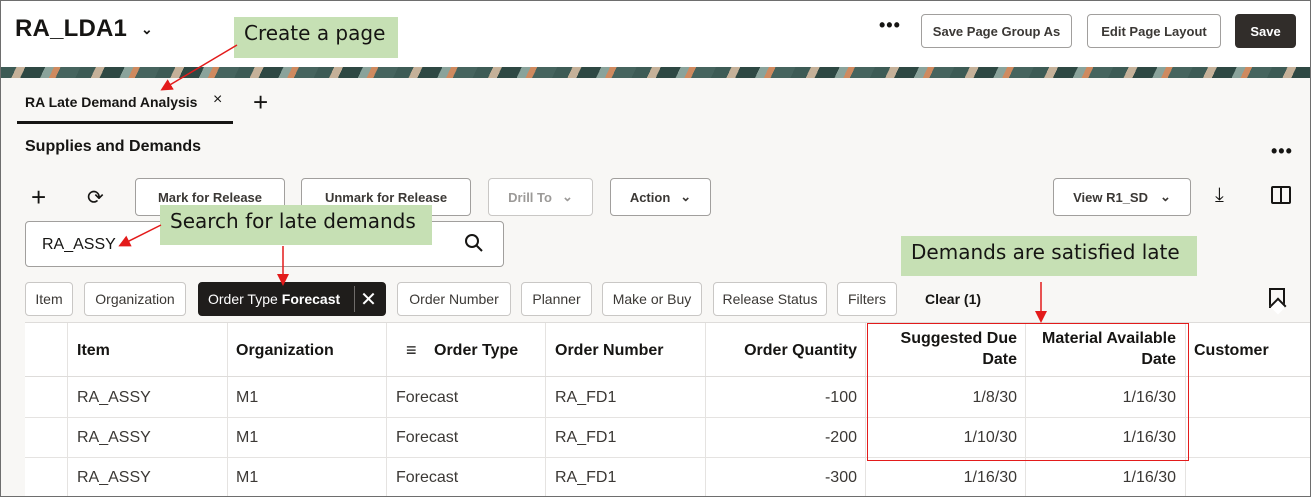  I want to click on header-customer: Customer, so click(1231, 351).